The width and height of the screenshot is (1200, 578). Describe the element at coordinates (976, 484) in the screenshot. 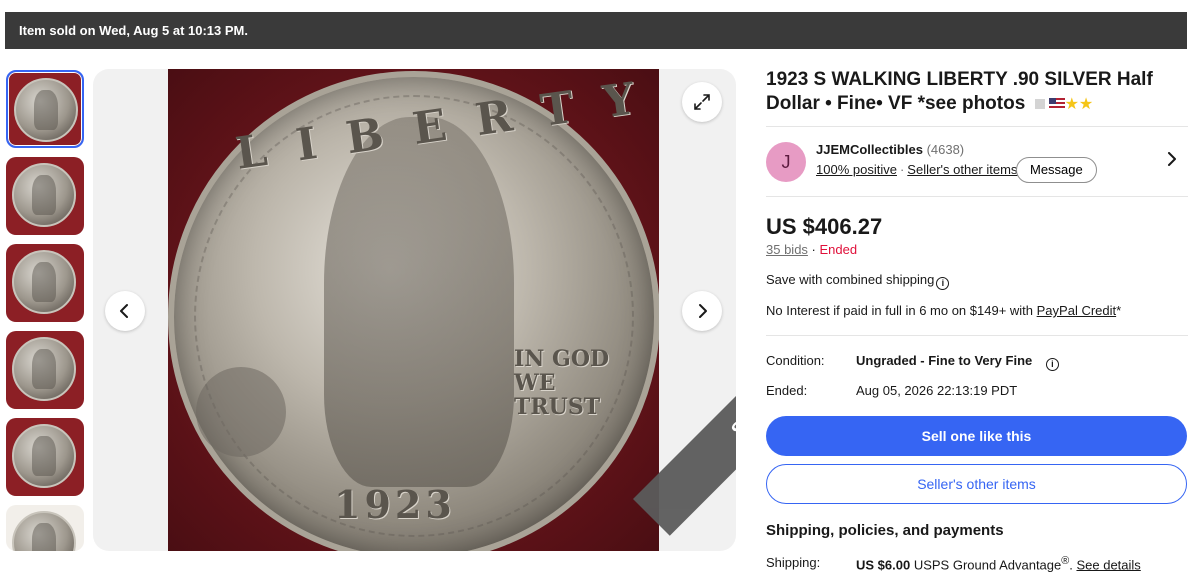

I see `seller-other-items-button: Seller's other items` at that location.